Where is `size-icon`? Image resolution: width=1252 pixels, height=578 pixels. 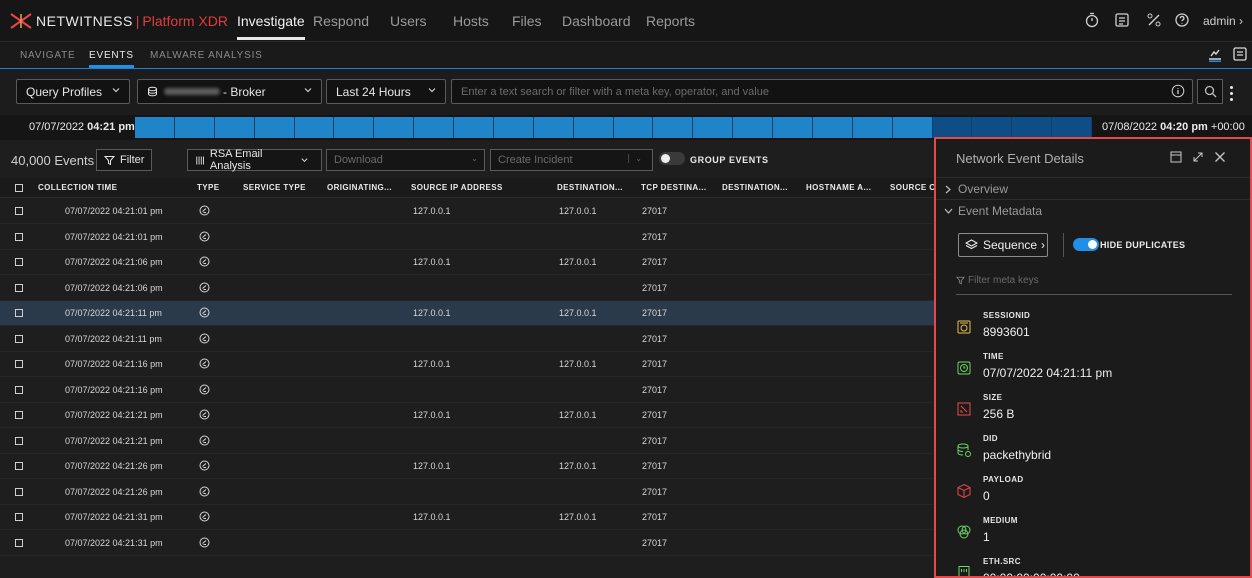 size-icon is located at coordinates (964, 409).